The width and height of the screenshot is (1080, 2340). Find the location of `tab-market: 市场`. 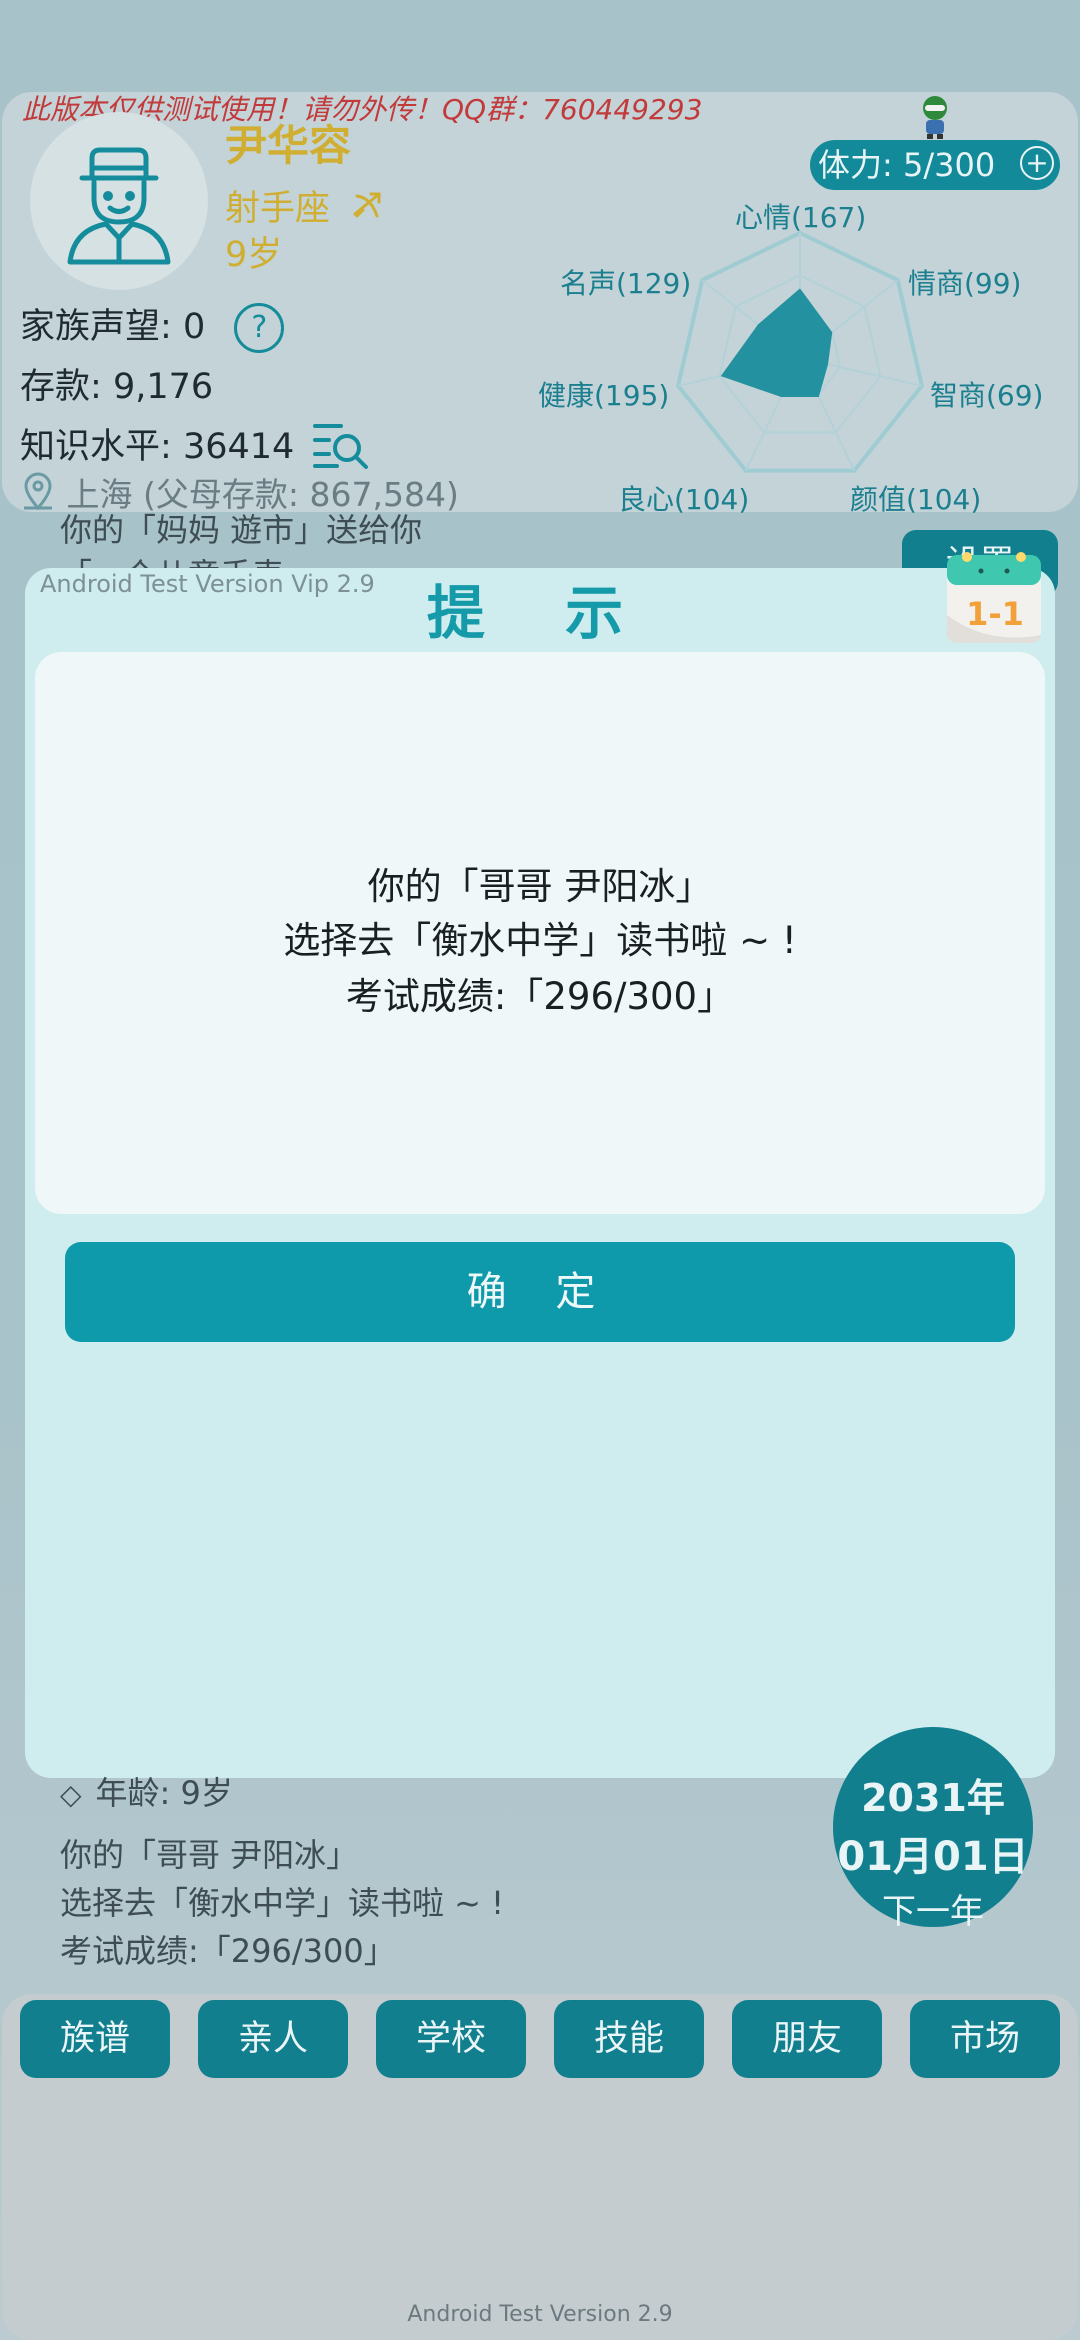

tab-market: 市场 is located at coordinates (985, 2039).